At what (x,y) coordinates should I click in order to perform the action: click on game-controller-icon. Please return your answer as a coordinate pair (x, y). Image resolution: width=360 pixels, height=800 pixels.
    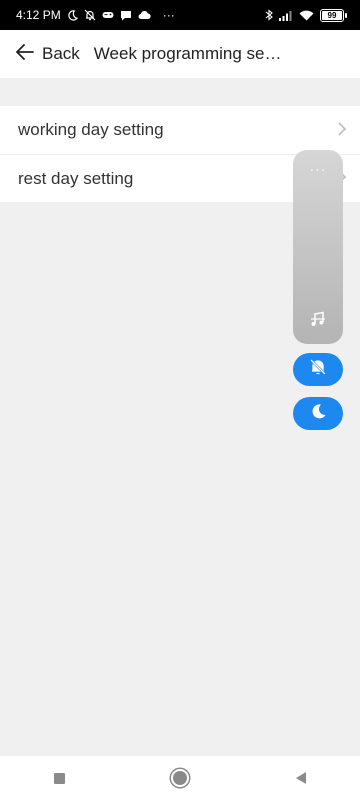
    Looking at the image, I should click on (108, 15).